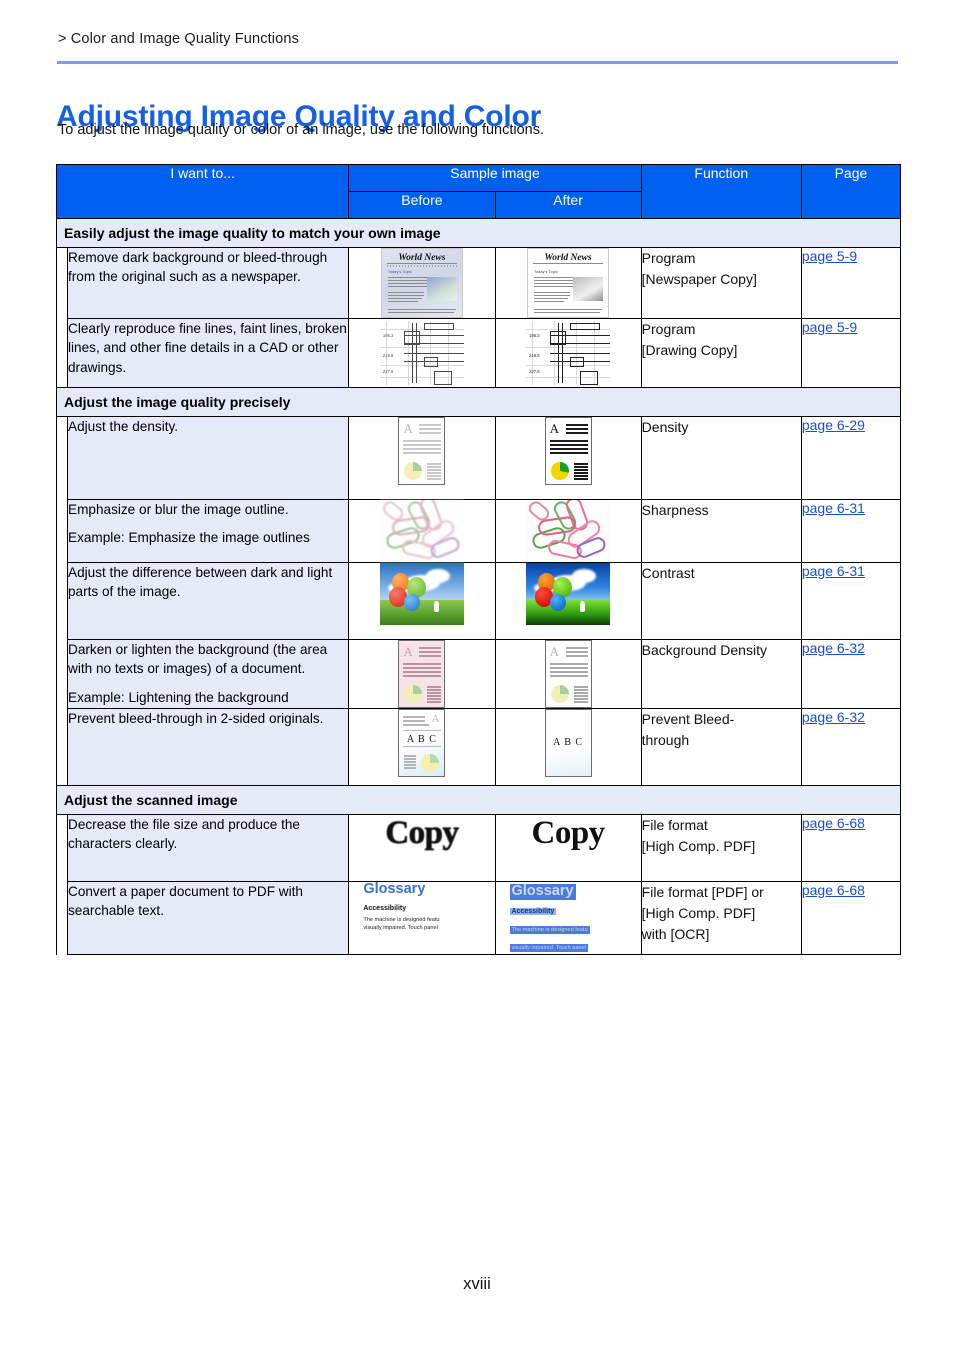  I want to click on glossary-body-line: visually impaired. Touch panel, so click(400, 928).